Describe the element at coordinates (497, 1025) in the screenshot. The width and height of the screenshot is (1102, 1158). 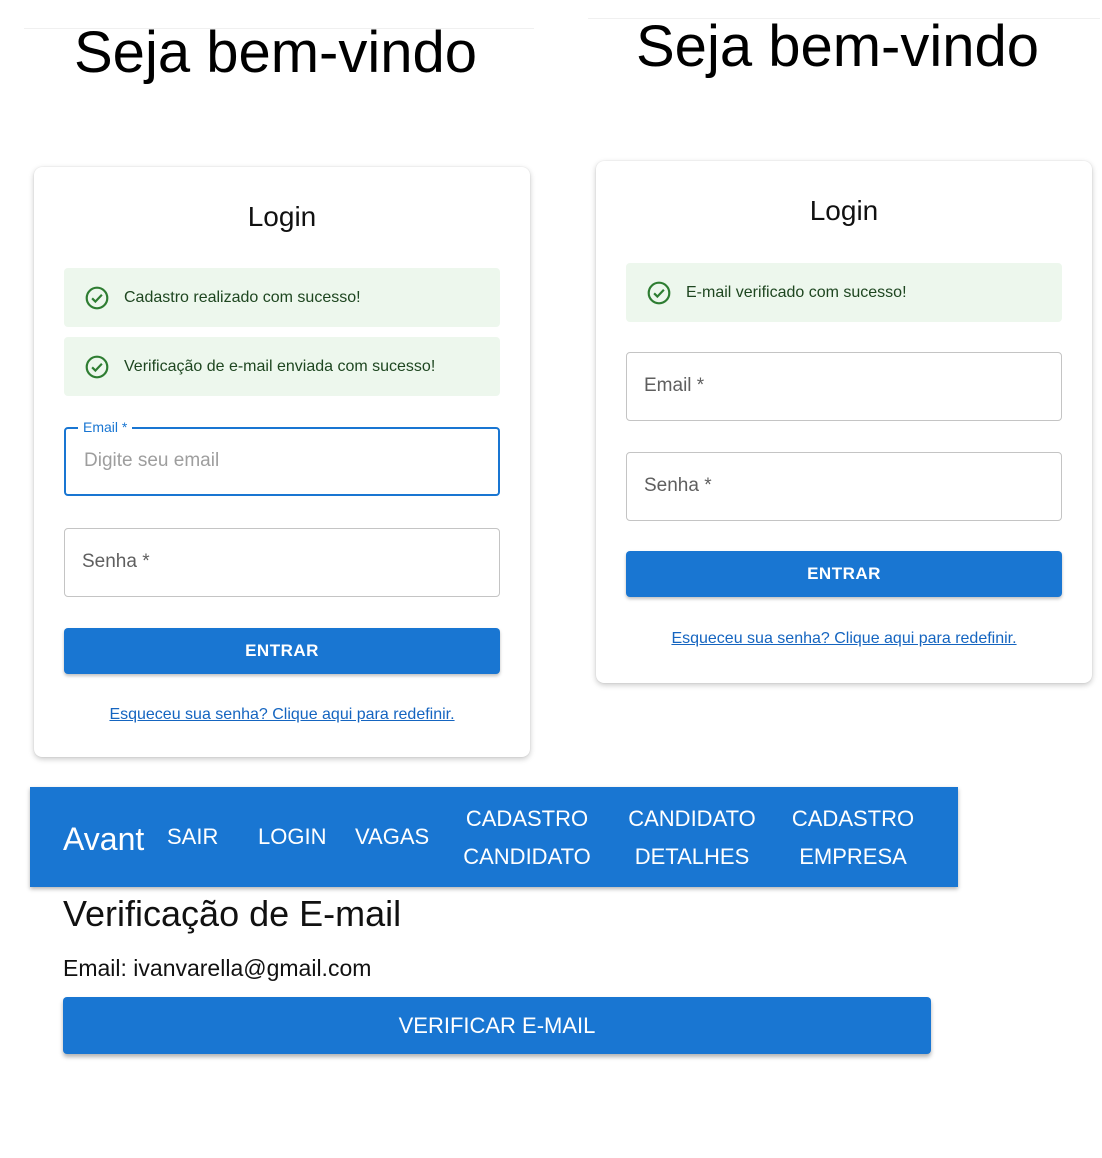
I see `verify-email-button: VERIFICAR E-MAIL` at that location.